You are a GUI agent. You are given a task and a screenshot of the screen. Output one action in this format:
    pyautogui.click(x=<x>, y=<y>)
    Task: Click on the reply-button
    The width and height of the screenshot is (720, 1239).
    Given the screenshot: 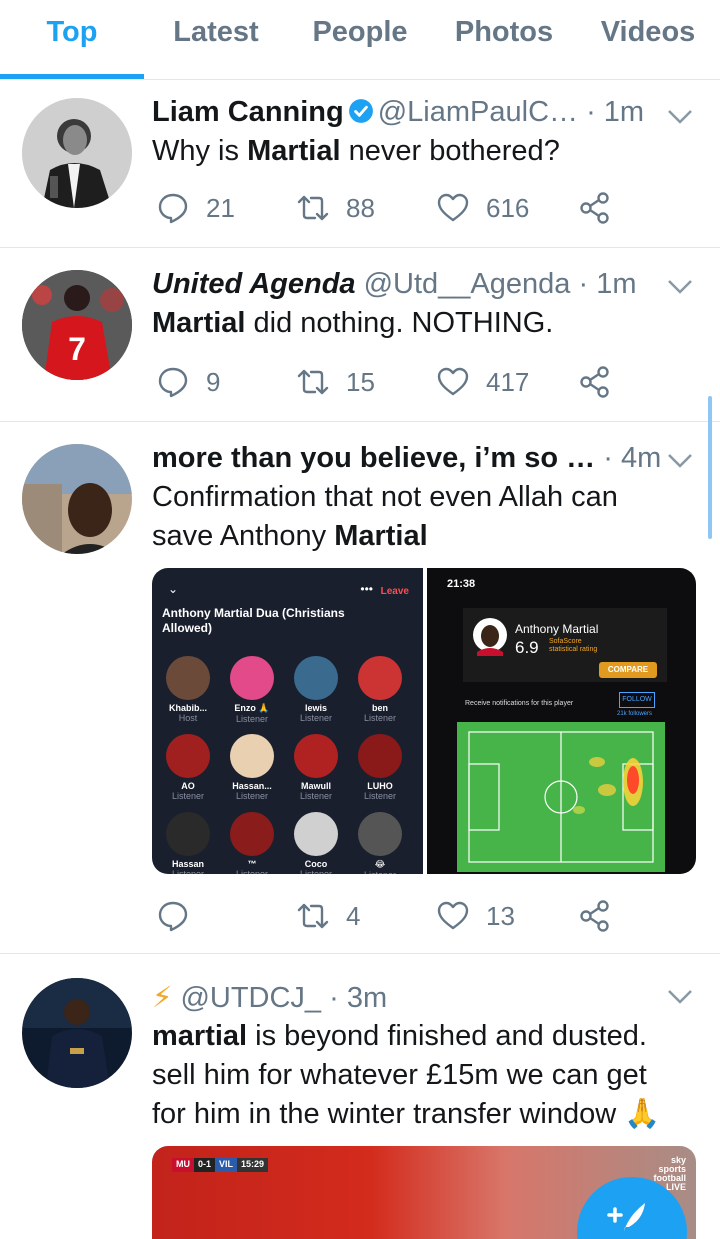 What is the action you would take?
    pyautogui.click(x=181, y=916)
    